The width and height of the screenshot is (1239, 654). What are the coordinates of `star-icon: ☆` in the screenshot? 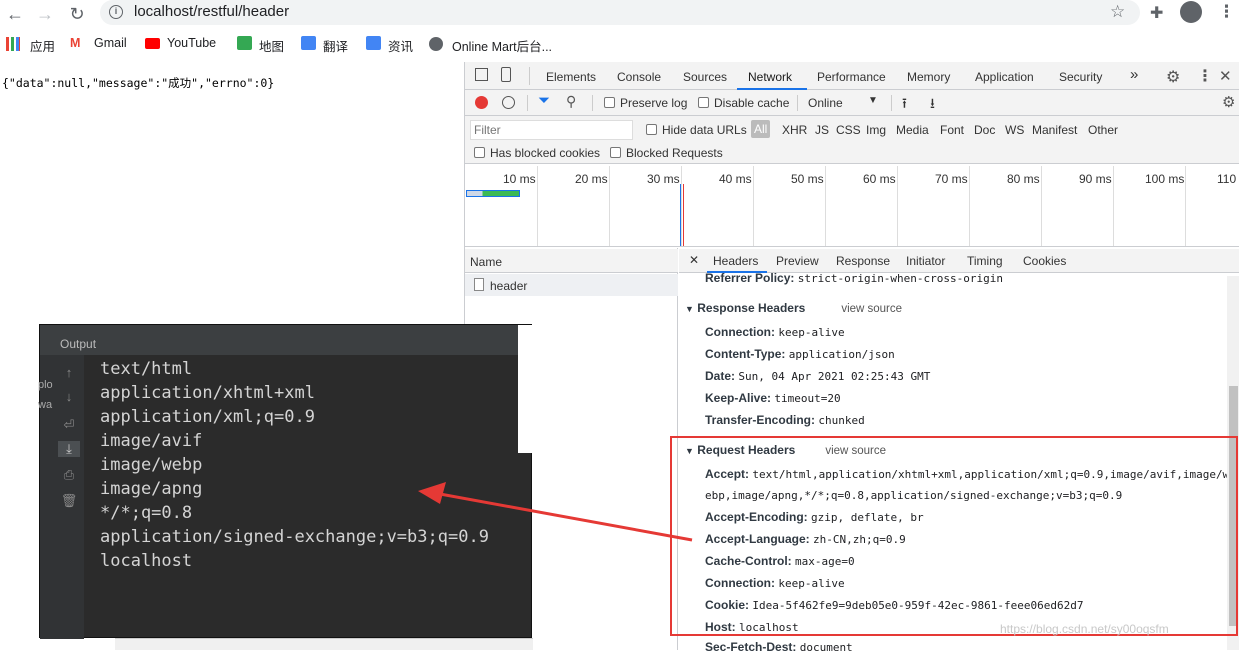 It's located at (1117, 12).